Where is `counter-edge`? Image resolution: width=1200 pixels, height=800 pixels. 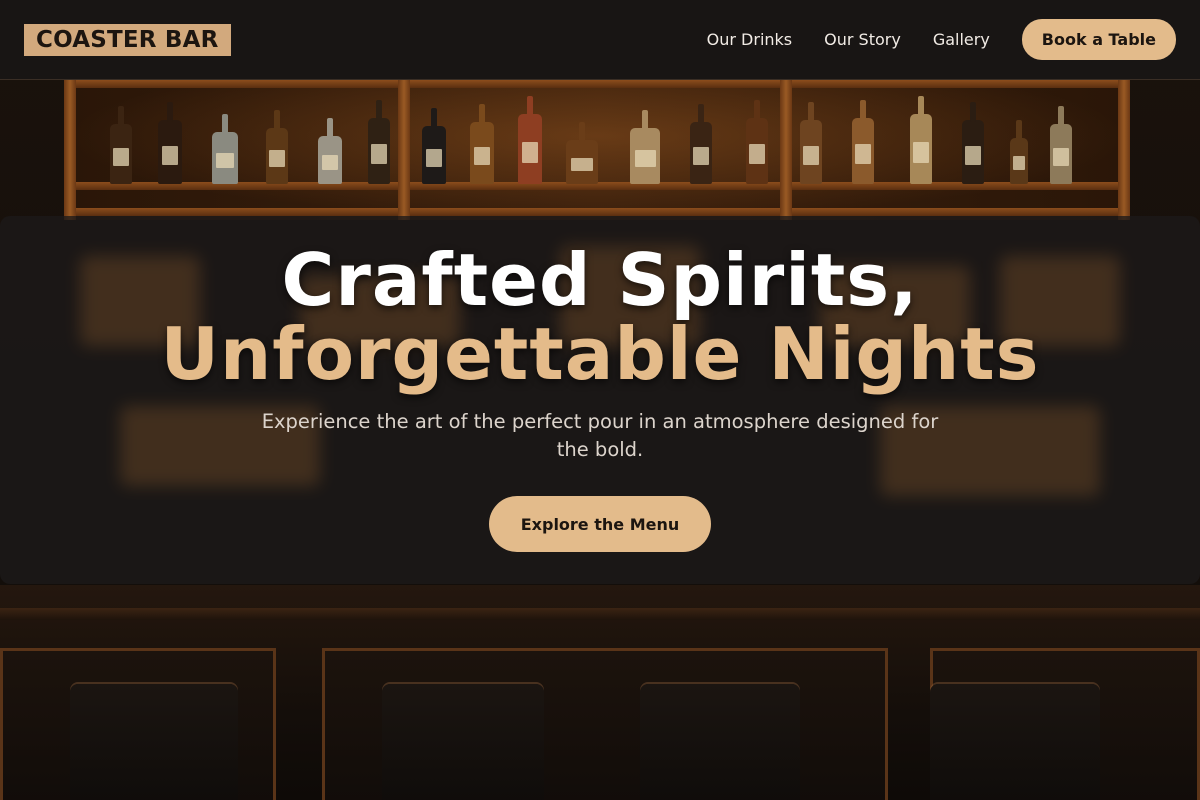
counter-edge is located at coordinates (600, 614).